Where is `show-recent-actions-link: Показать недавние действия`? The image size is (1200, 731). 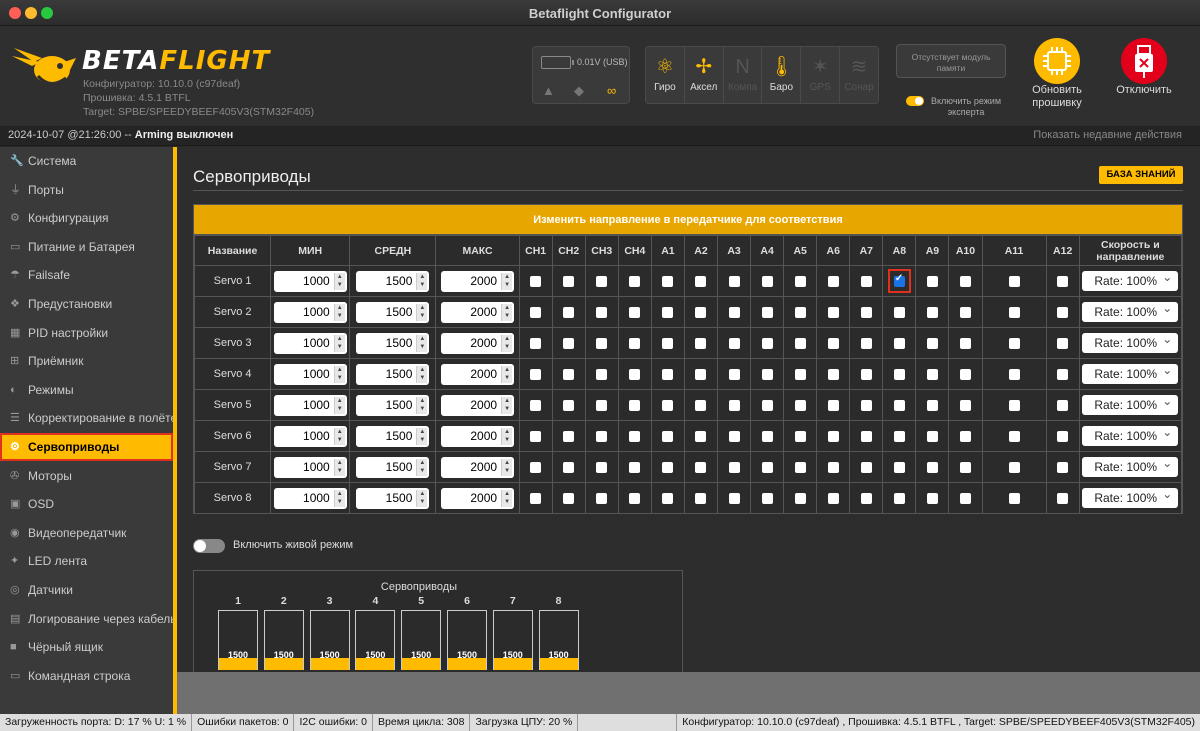
show-recent-actions-link: Показать недавние действия is located at coordinates (1107, 135).